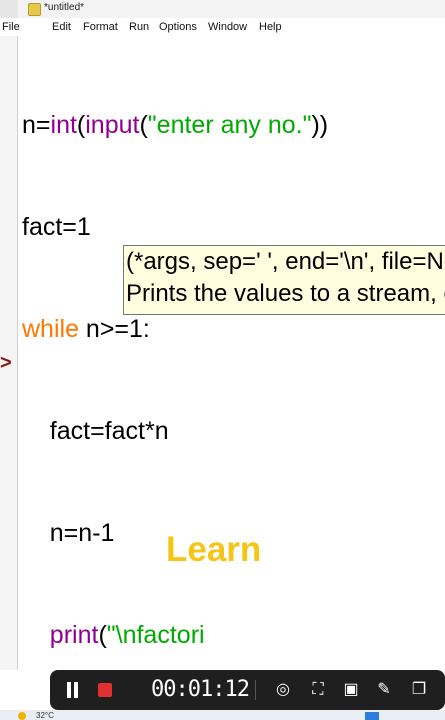 The image size is (445, 720). Describe the element at coordinates (112, 125) in the screenshot. I see `builtin-token: input` at that location.